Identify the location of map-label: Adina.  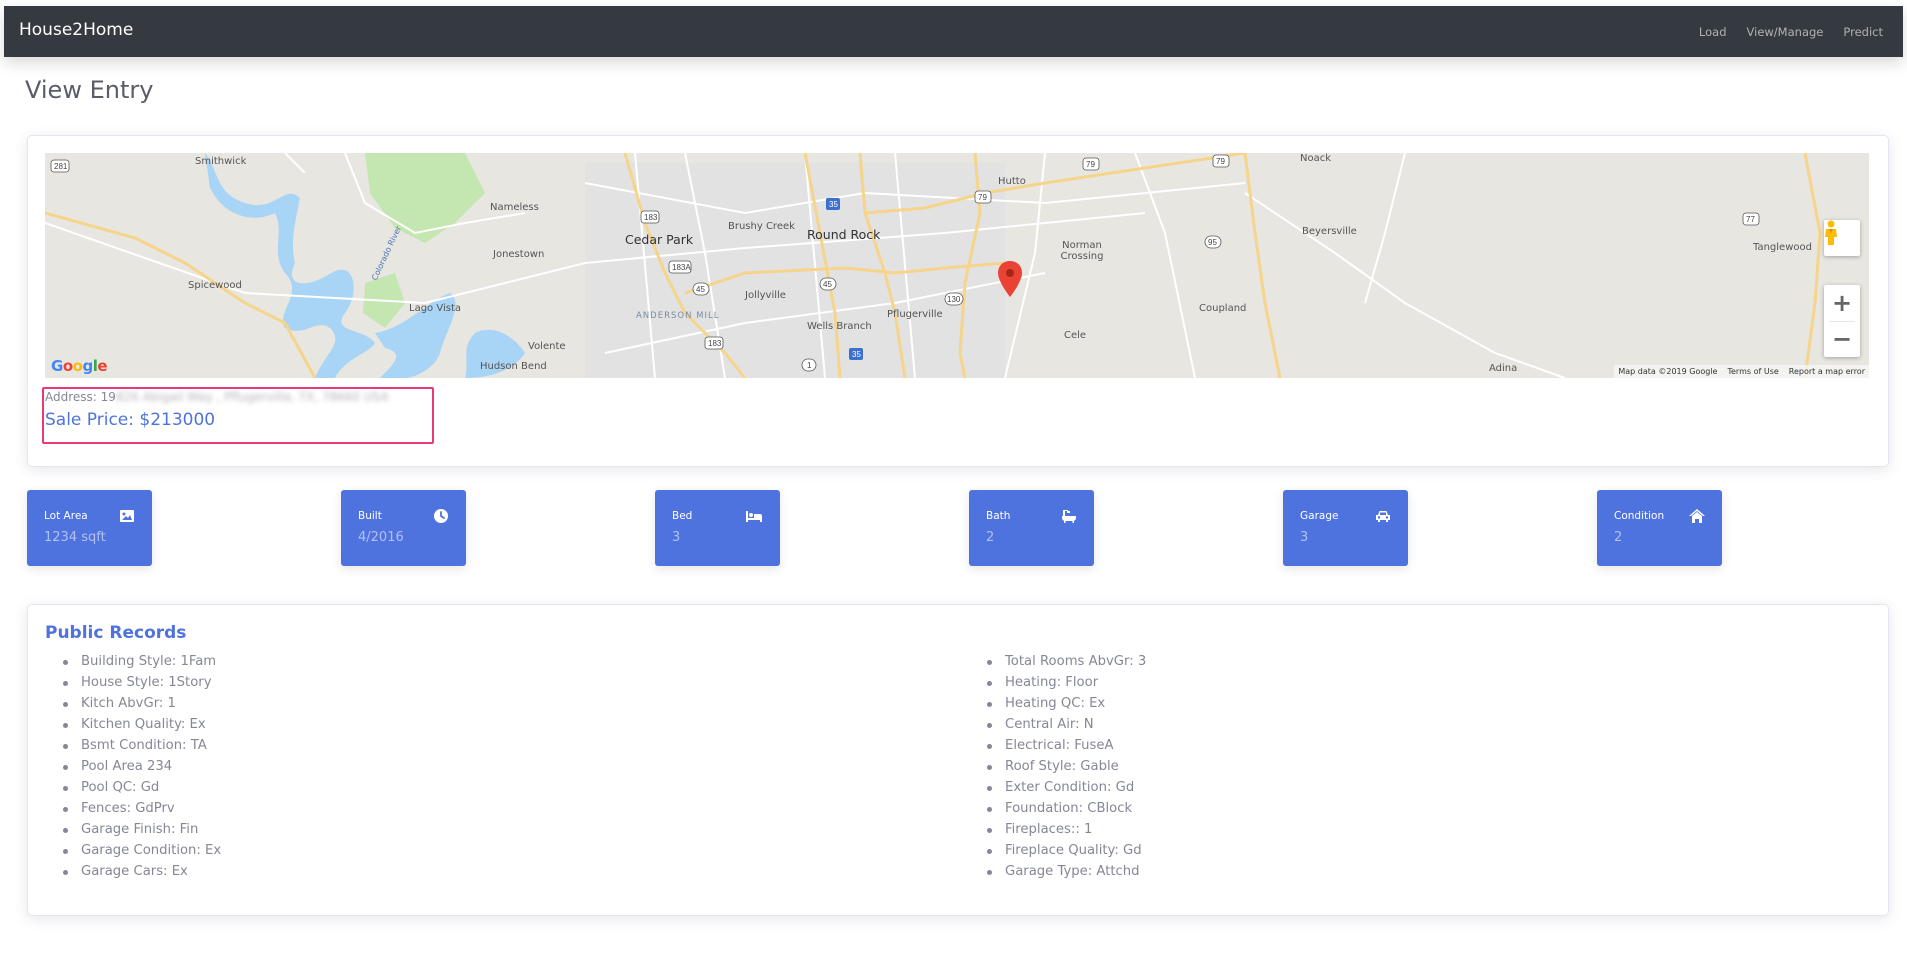
(1503, 368).